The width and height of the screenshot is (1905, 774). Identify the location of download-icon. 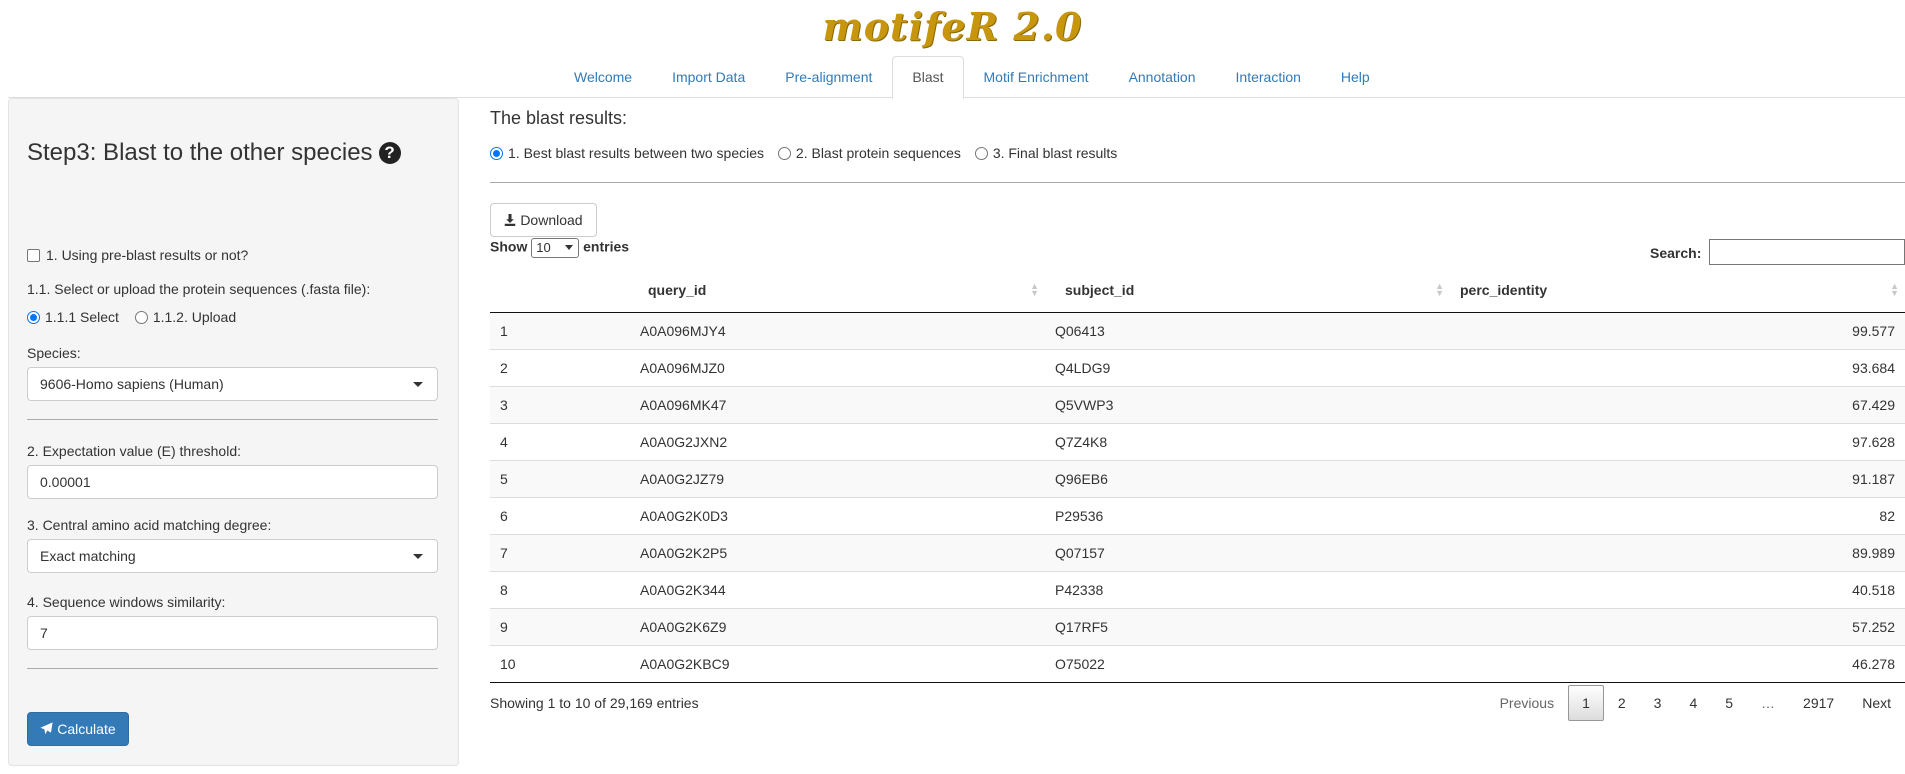
(510, 220).